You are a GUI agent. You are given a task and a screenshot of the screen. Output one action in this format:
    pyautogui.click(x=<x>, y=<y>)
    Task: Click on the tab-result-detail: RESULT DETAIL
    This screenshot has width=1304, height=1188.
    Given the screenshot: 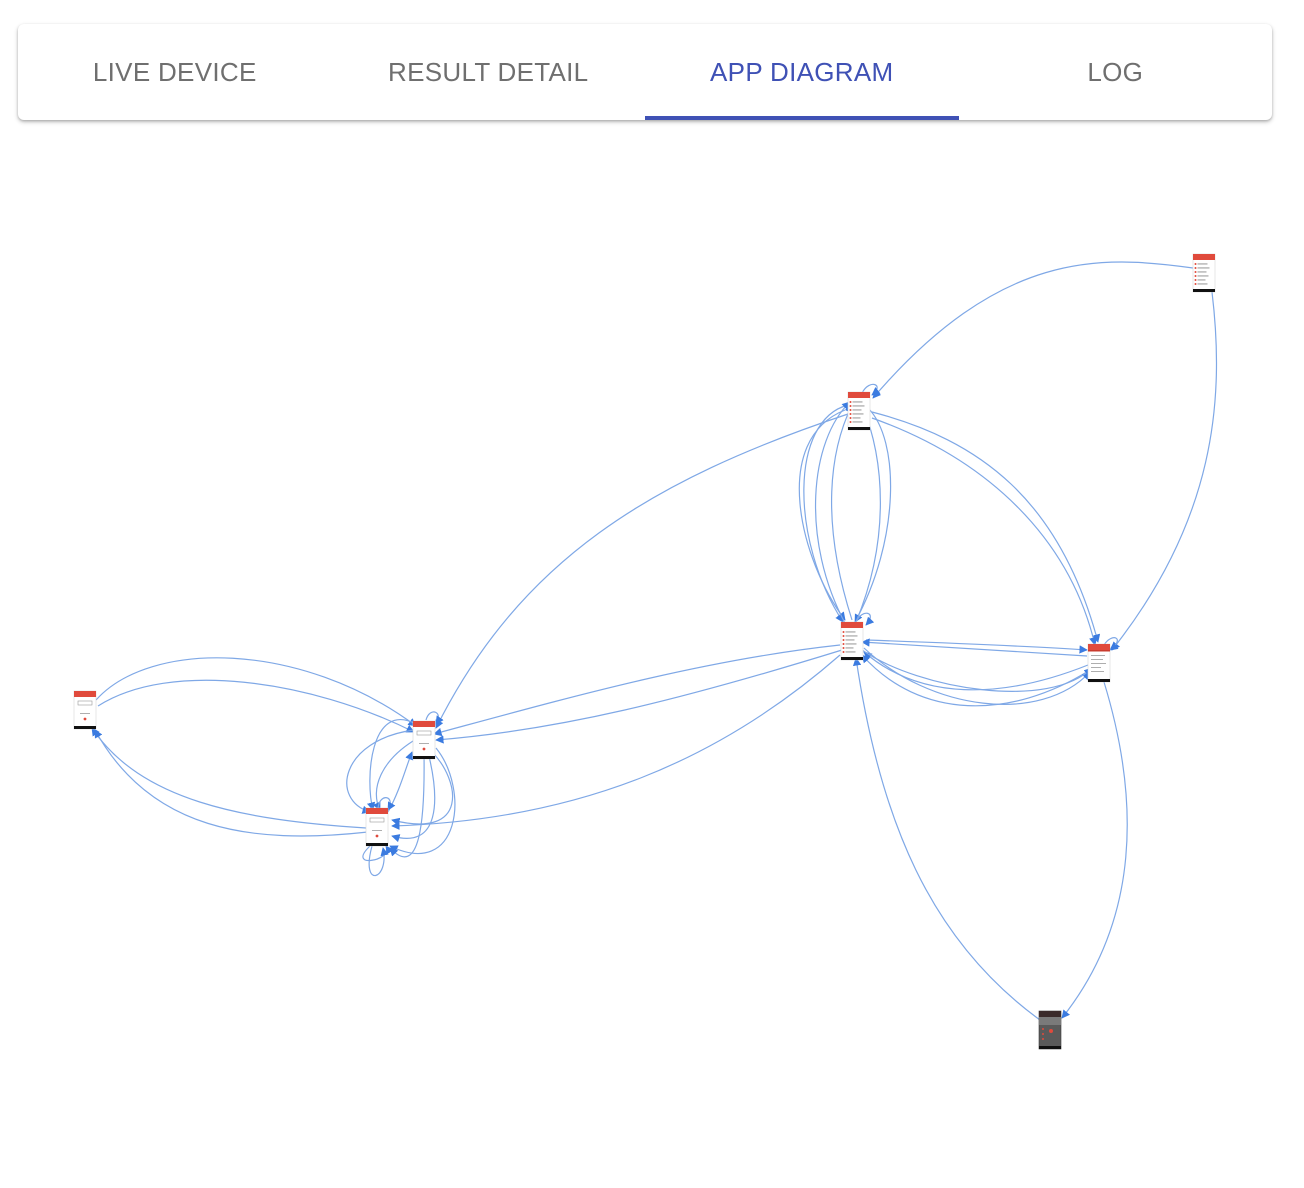 What is the action you would take?
    pyautogui.click(x=489, y=72)
    